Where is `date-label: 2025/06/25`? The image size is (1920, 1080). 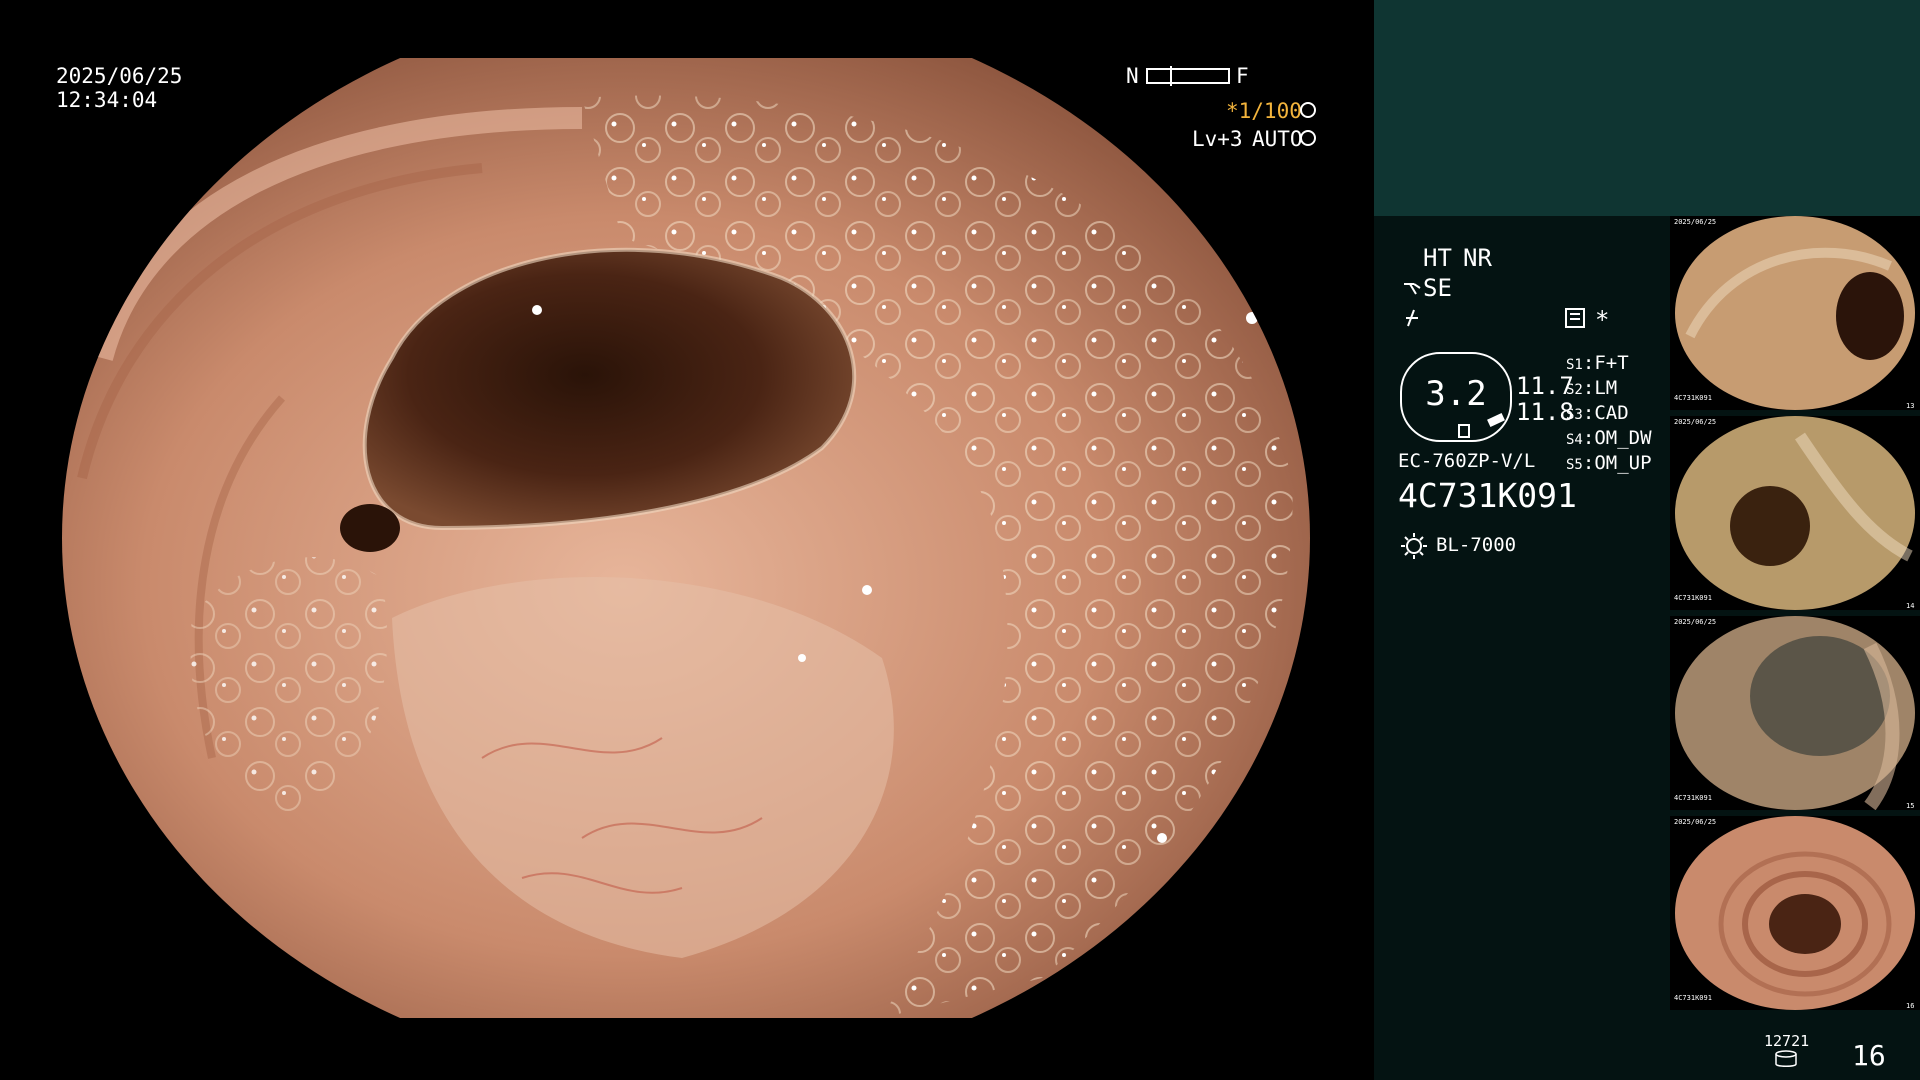 date-label: 2025/06/25 is located at coordinates (119, 76).